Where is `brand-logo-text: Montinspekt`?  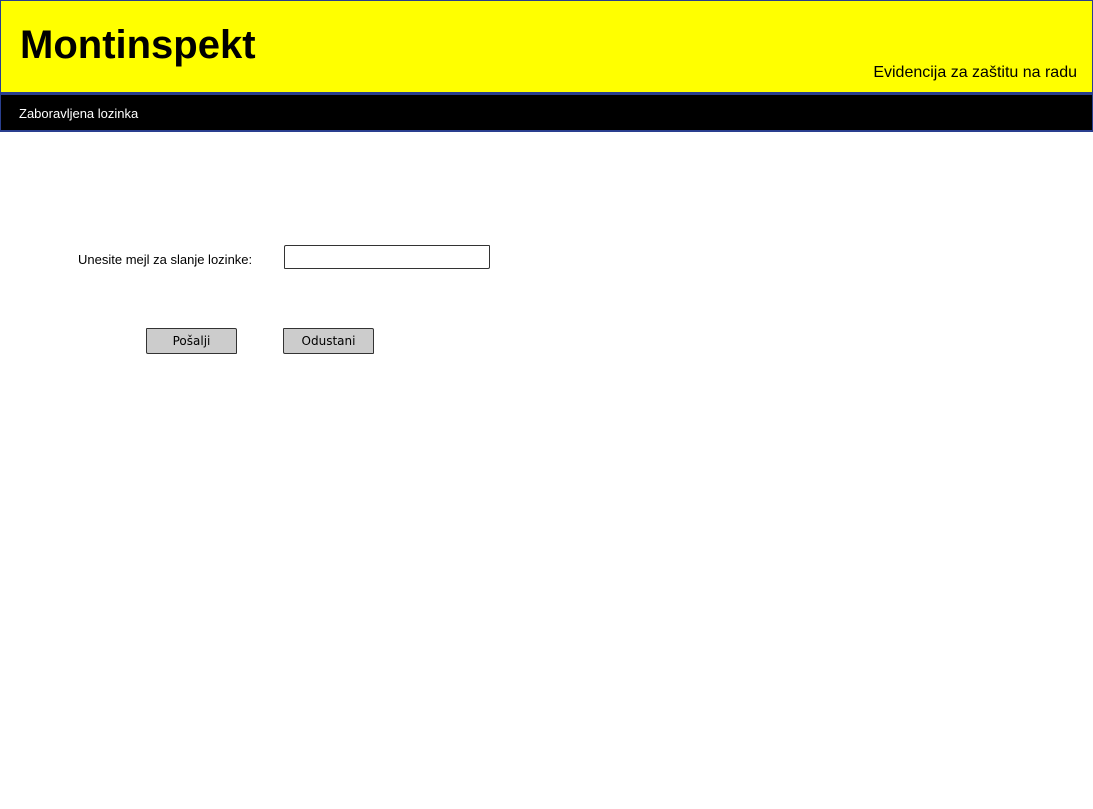 brand-logo-text: Montinspekt is located at coordinates (138, 45).